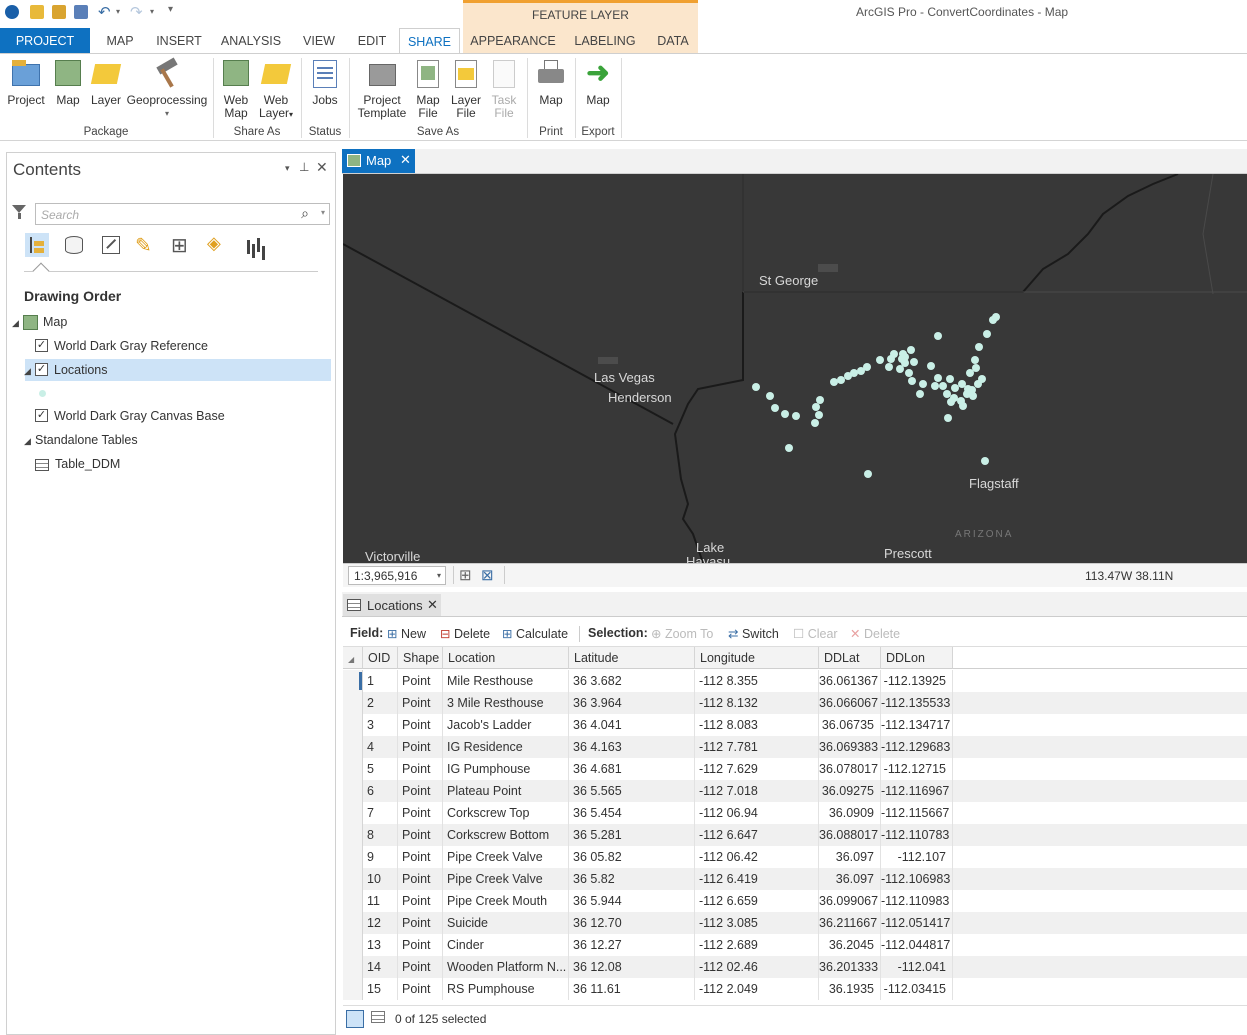  I want to click on cell-longitude: -112 8.355, so click(757, 681).